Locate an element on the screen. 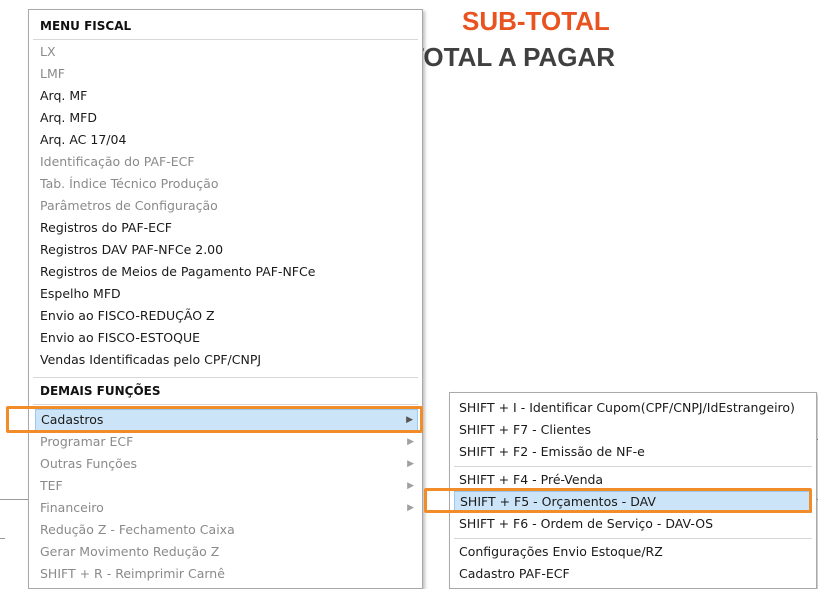  menu-item-espelho-mfd: Espelho MFD is located at coordinates (226, 294).